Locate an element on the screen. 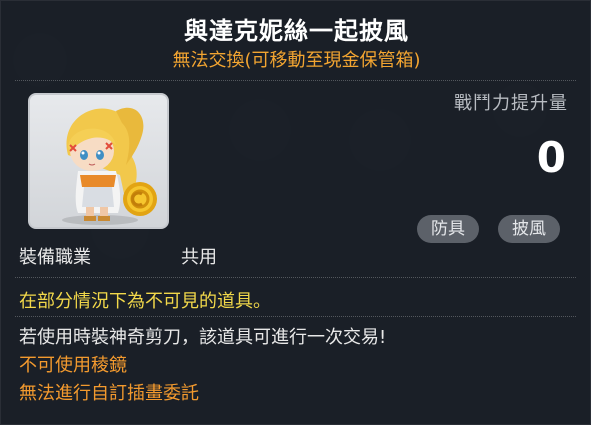 The height and width of the screenshot is (425, 591). cape-character-icon is located at coordinates (109, 166).